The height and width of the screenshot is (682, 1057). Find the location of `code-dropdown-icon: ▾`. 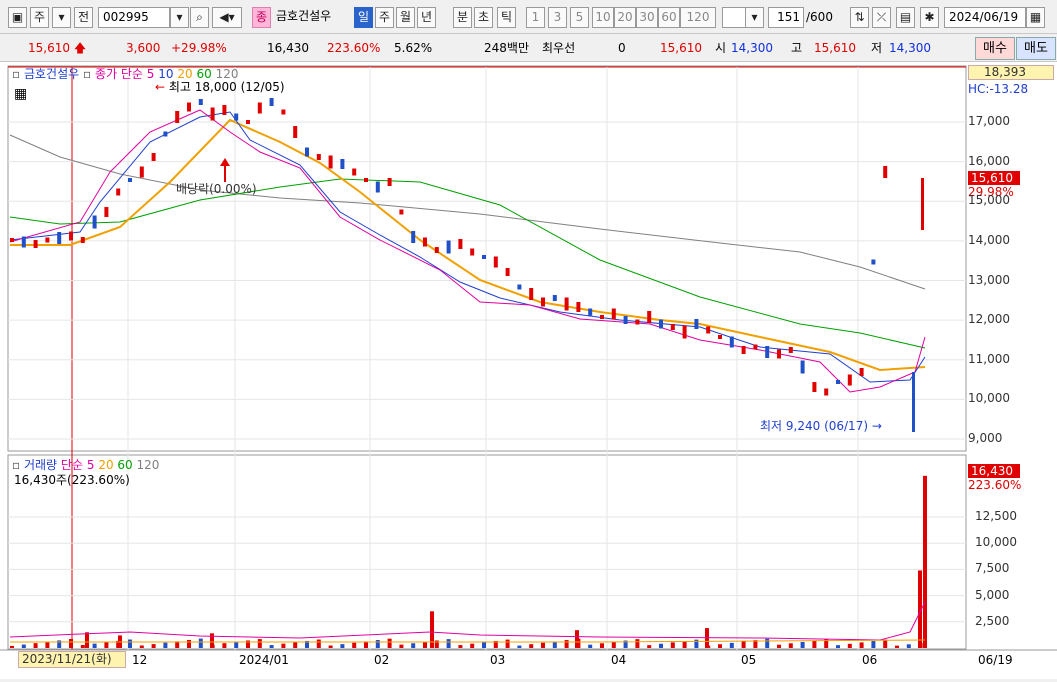

code-dropdown-icon: ▾ is located at coordinates (179, 17).